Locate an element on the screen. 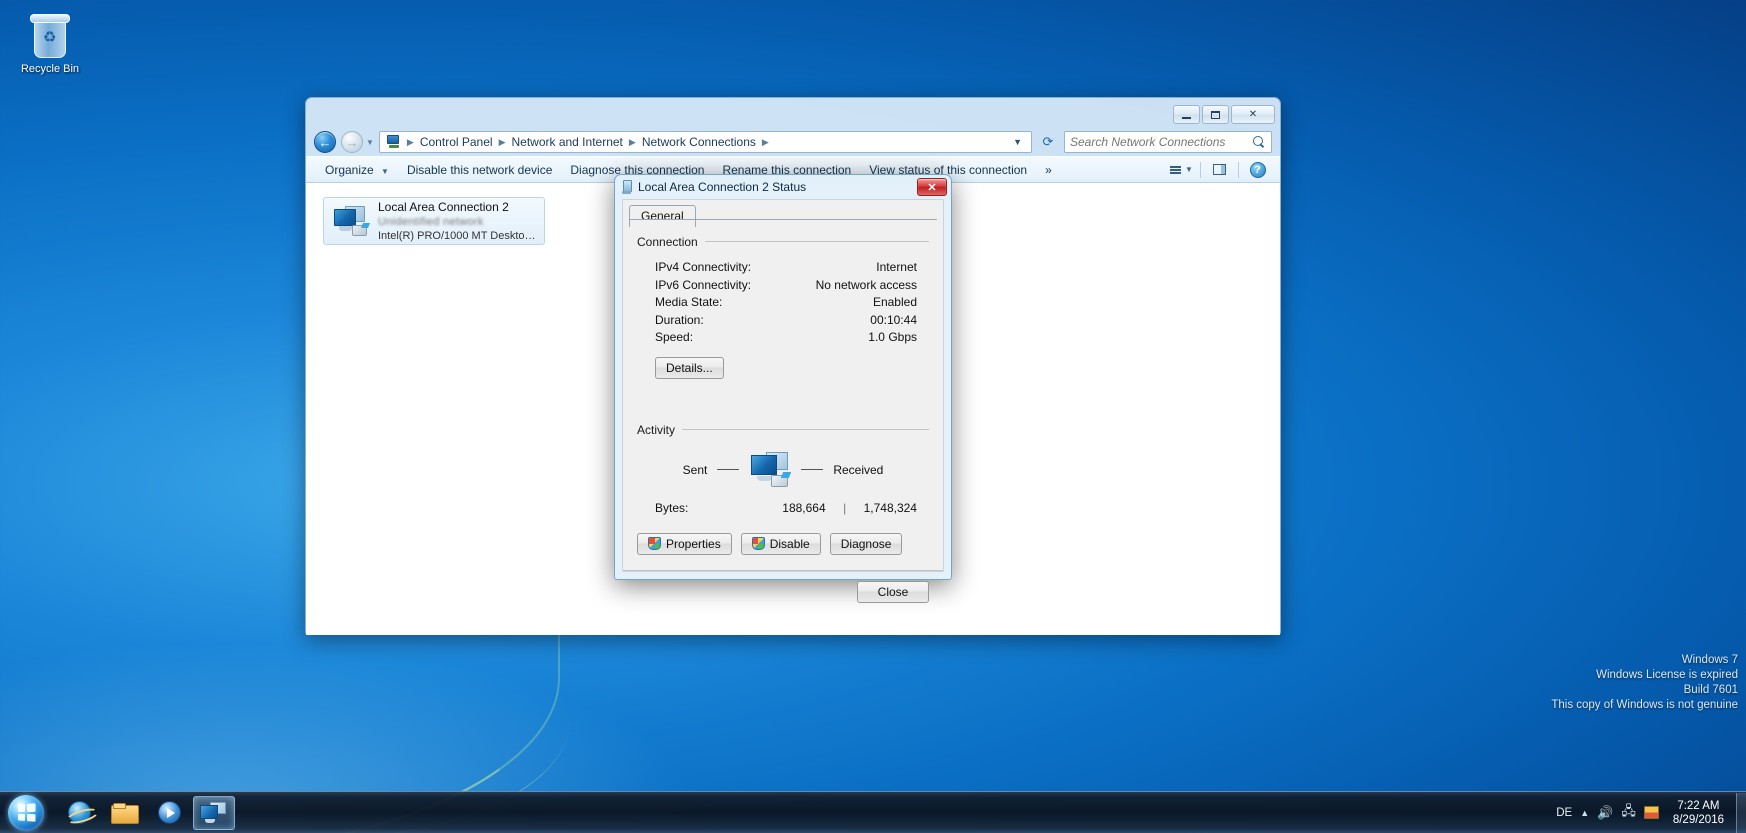  organize-button: Organize ▼ is located at coordinates (357, 170).